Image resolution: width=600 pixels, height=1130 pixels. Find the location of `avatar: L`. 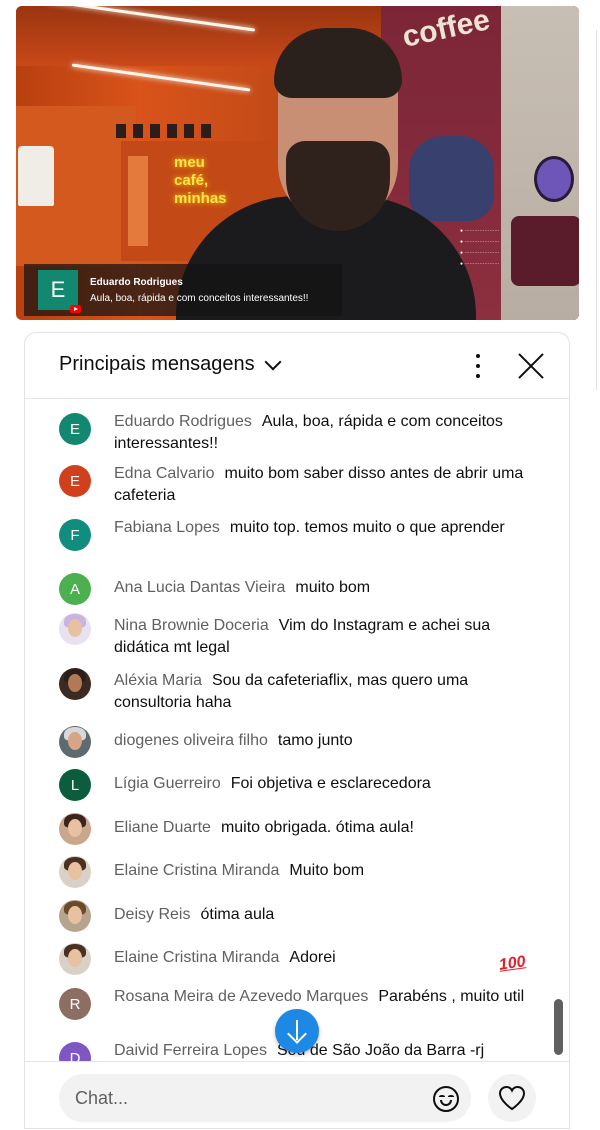

avatar: L is located at coordinates (75, 785).